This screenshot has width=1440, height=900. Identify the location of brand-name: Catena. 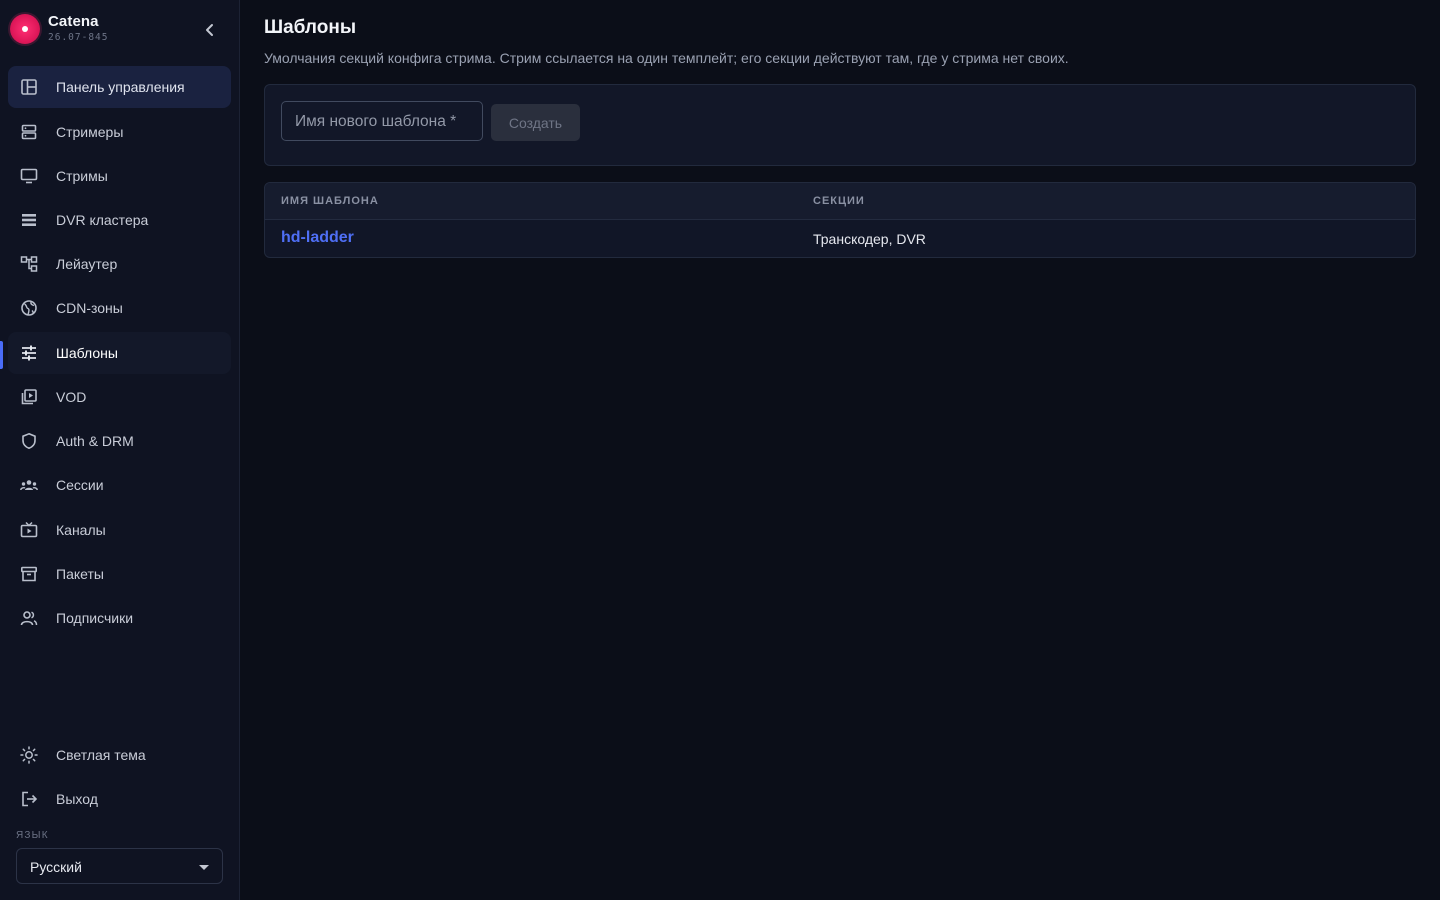
(73, 21).